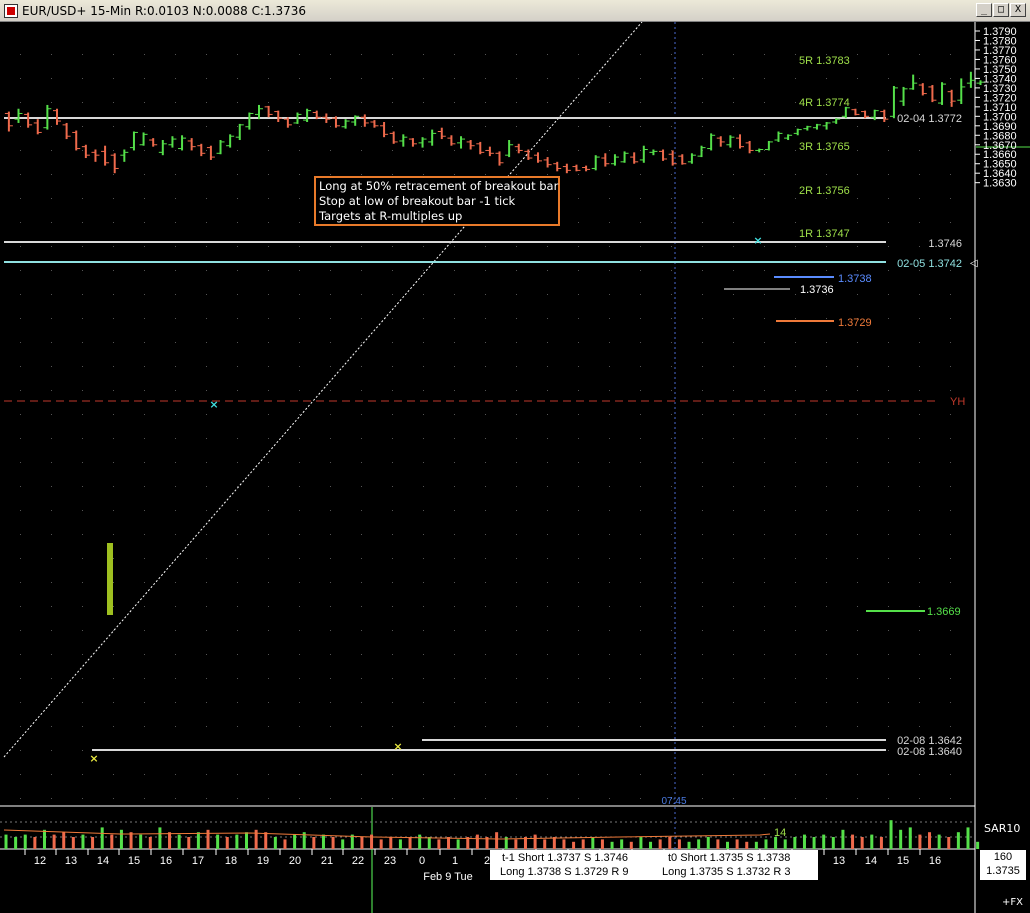 Image resolution: width=1030 pixels, height=913 pixels. What do you see at coordinates (824, 61) in the screenshot?
I see `r-target-label: 5R 1.3783` at bounding box center [824, 61].